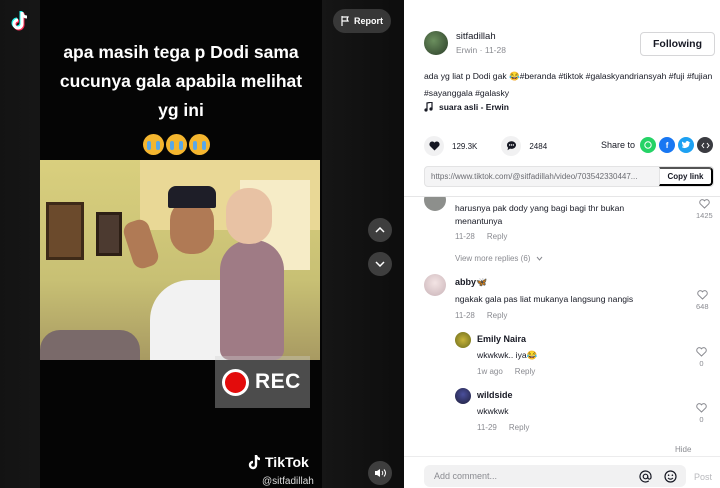 The width and height of the screenshot is (720, 488). Describe the element at coordinates (618, 145) in the screenshot. I see `share-label: Share to` at that location.